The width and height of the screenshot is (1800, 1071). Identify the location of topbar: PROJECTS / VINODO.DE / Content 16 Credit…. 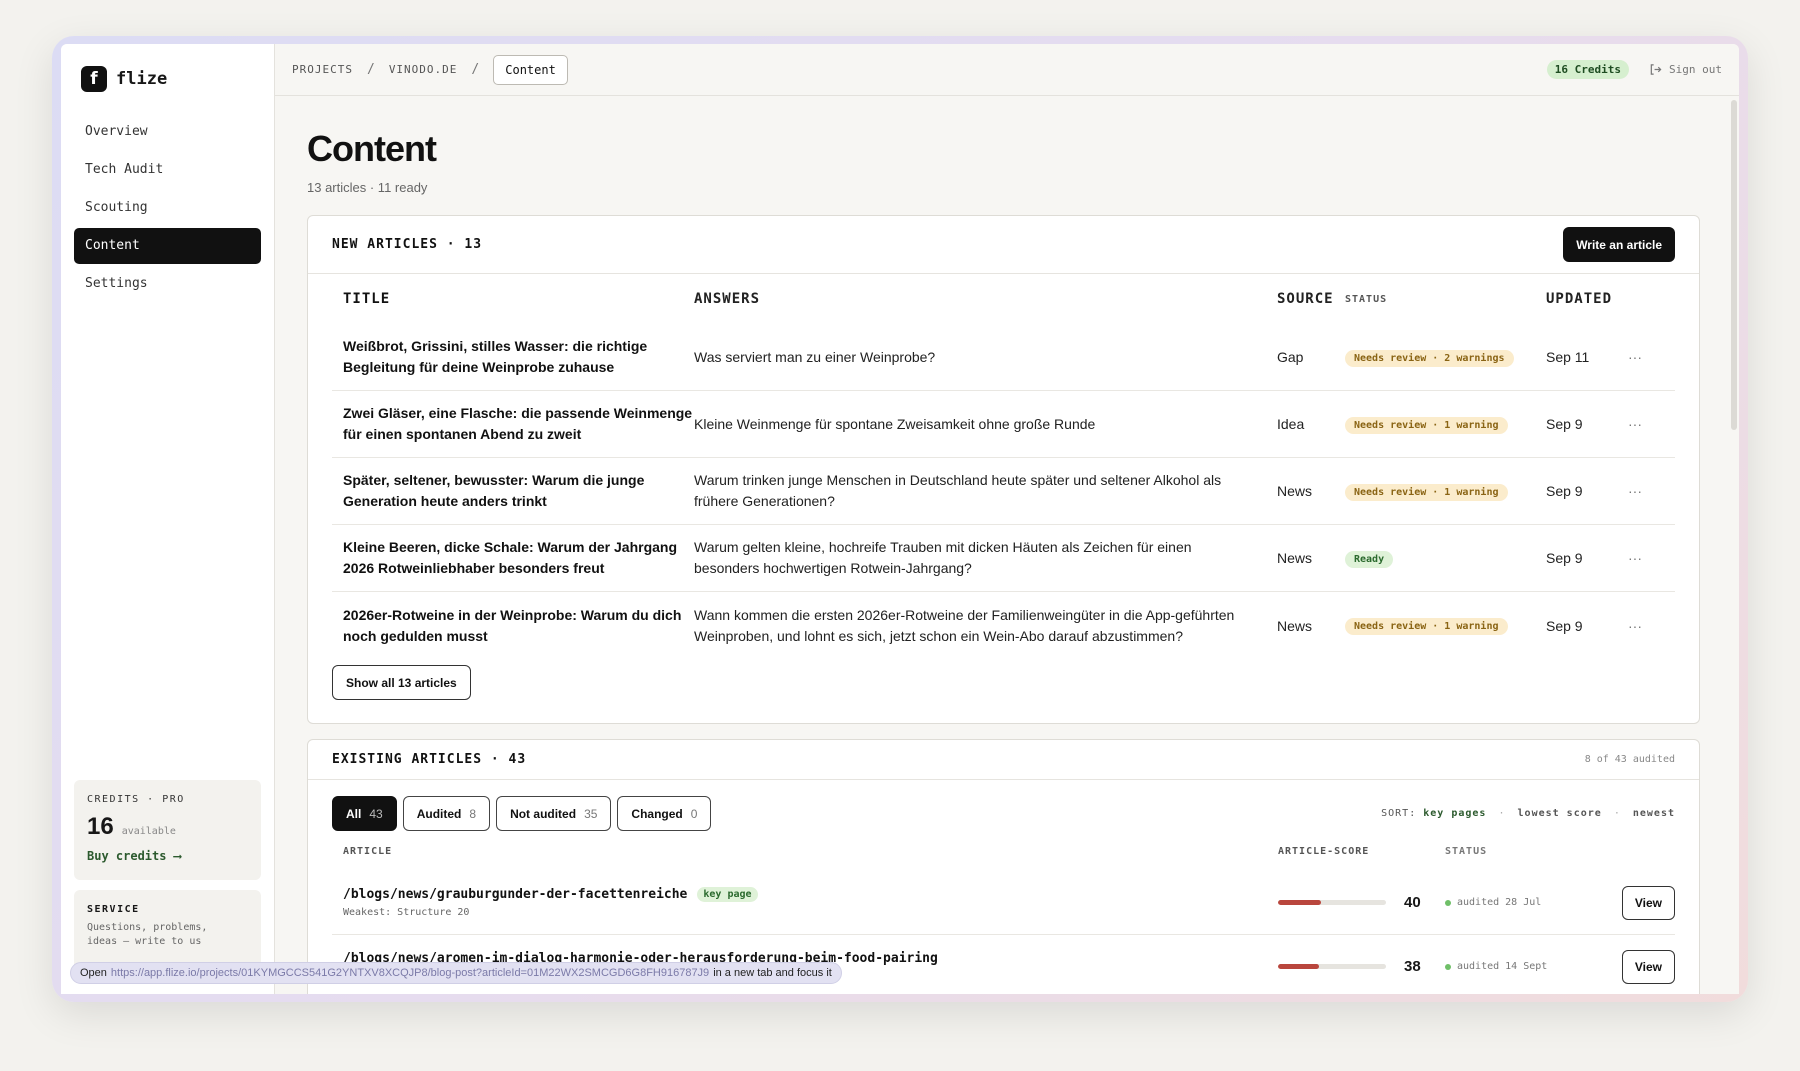
(1007, 70).